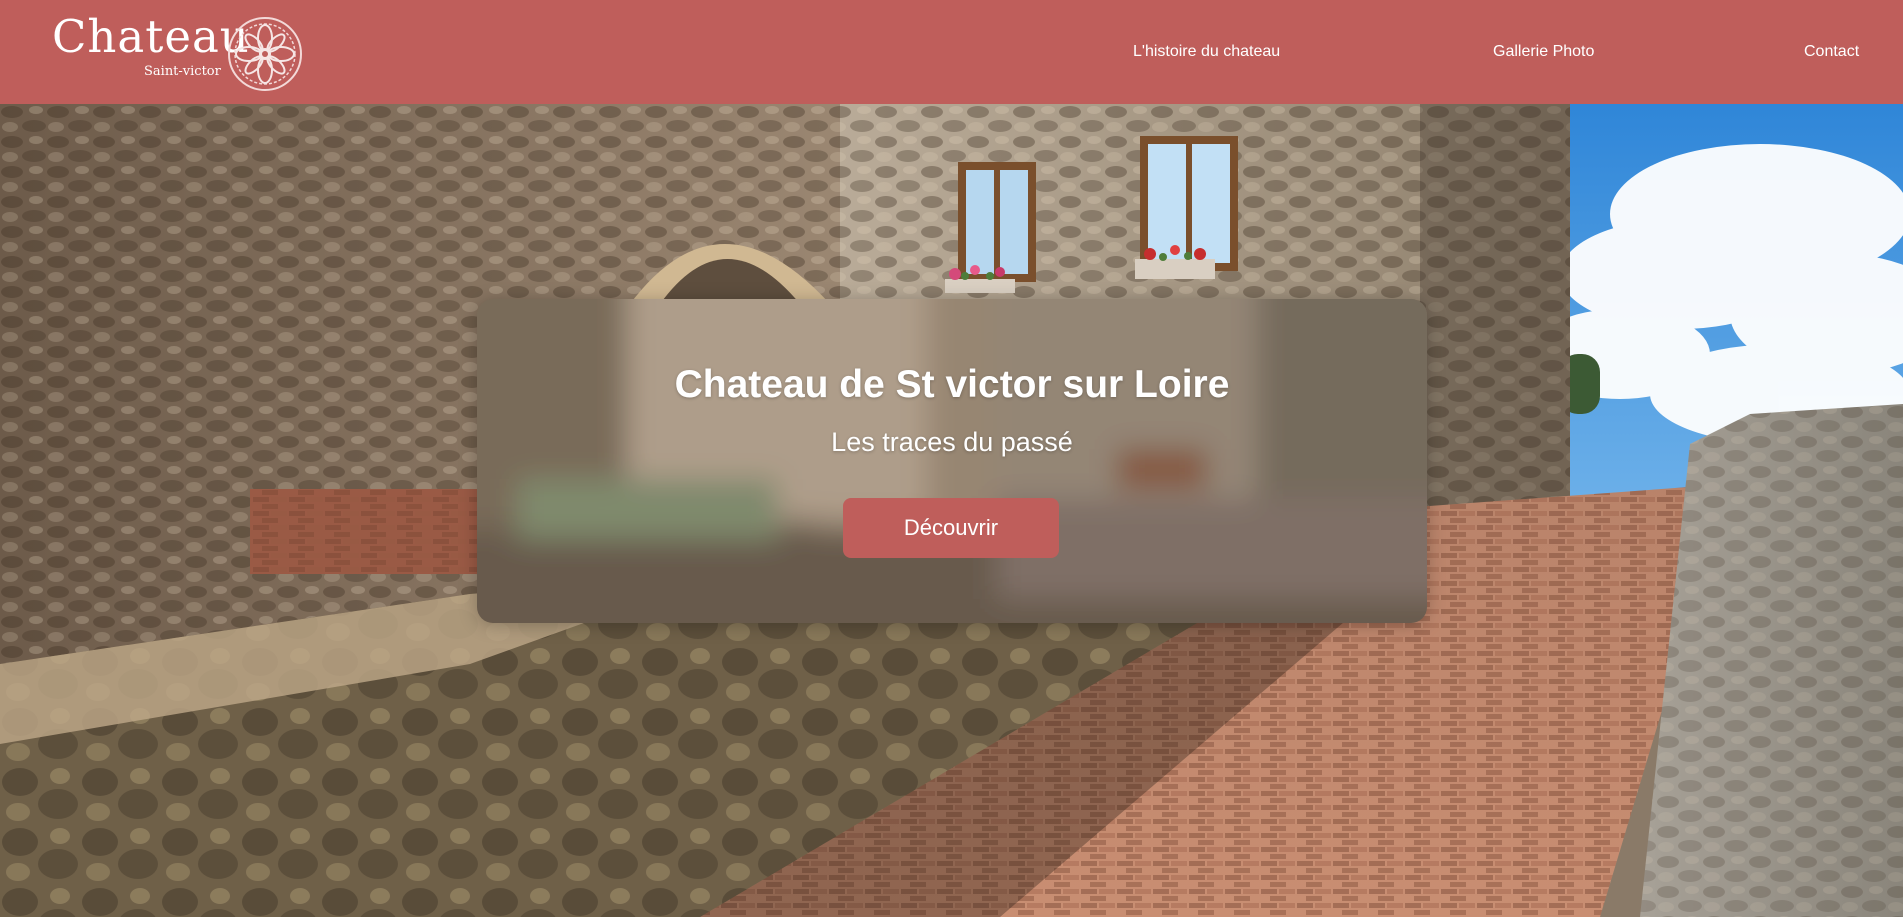  I want to click on hero-title: Chateau de St victor sur Loire, so click(952, 384).